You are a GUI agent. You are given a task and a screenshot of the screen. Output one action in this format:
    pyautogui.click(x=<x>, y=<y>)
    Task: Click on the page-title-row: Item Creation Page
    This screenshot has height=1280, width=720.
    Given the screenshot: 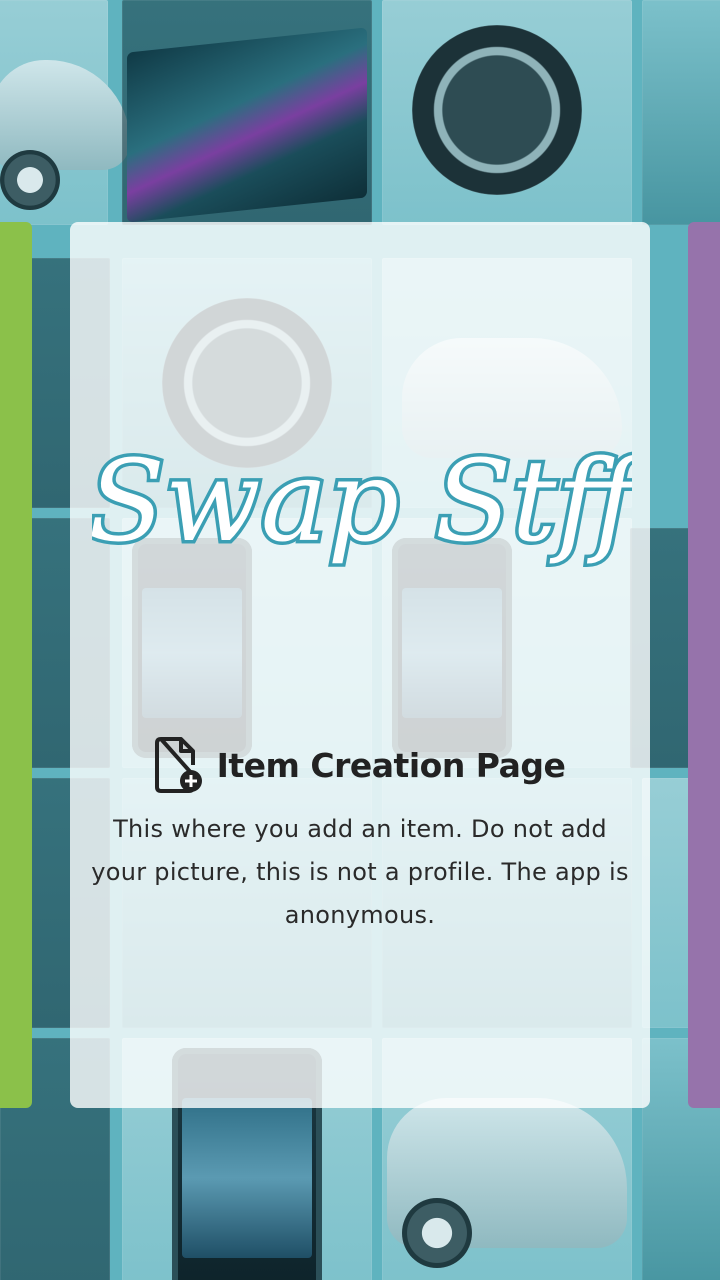 What is the action you would take?
    pyautogui.click(x=360, y=765)
    